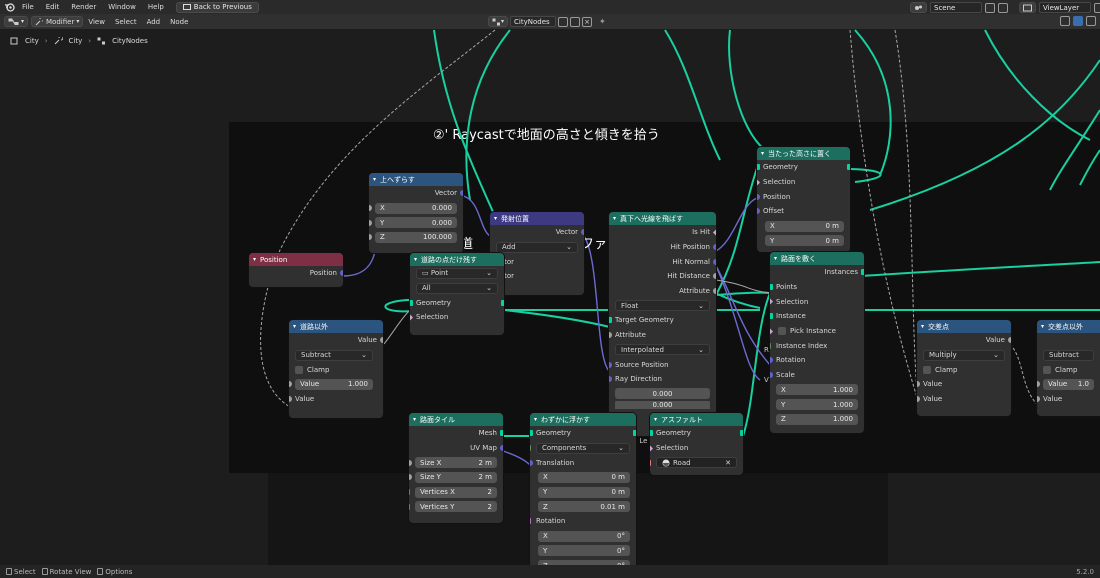 This screenshot has width=1100, height=578. I want to click on value-field: Value 1.0, so click(1068, 384).